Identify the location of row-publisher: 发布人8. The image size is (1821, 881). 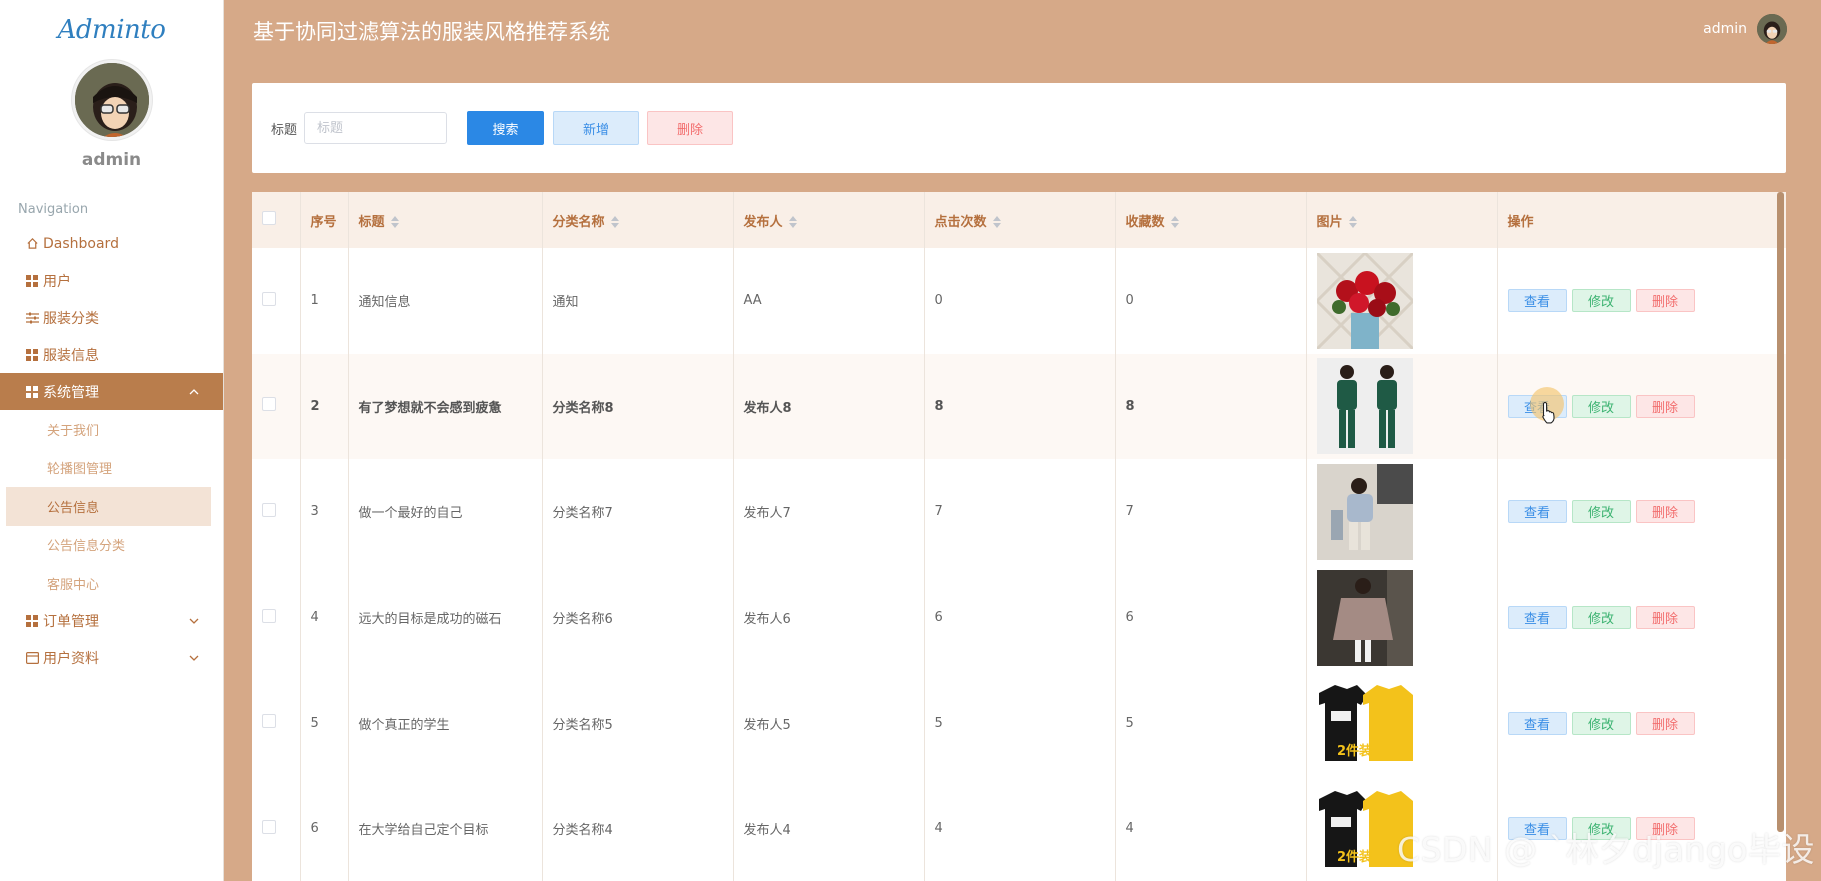
(829, 406).